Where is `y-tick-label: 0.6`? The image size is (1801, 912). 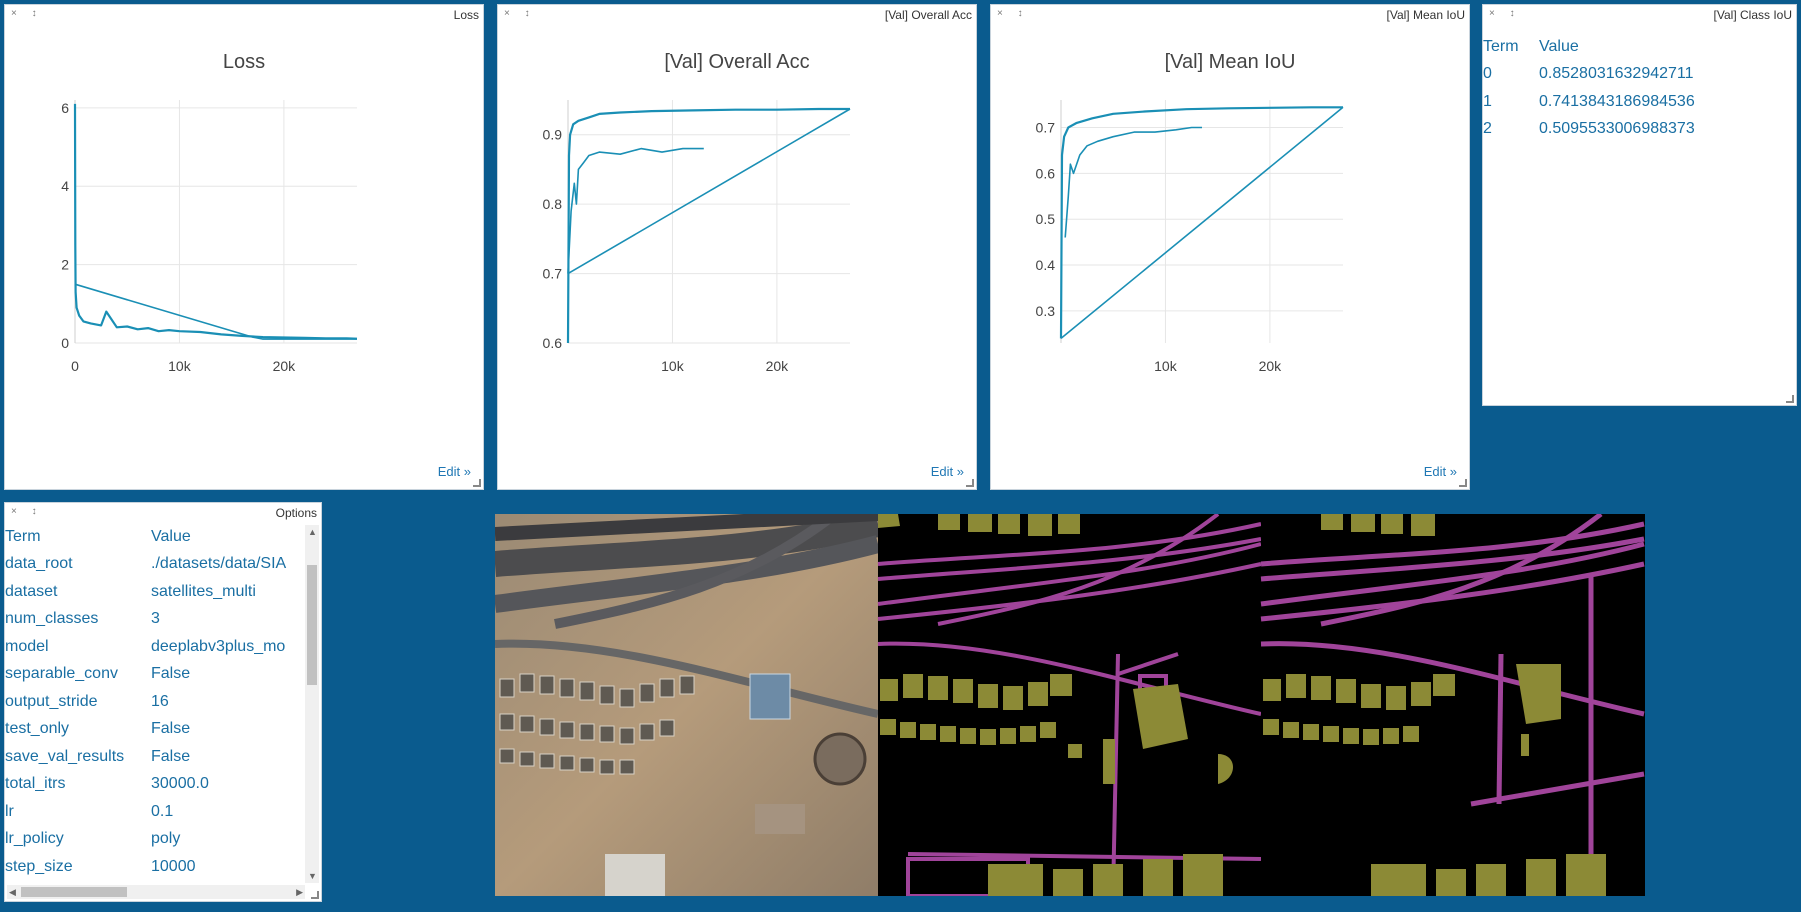
y-tick-label: 0.6 is located at coordinates (1046, 173).